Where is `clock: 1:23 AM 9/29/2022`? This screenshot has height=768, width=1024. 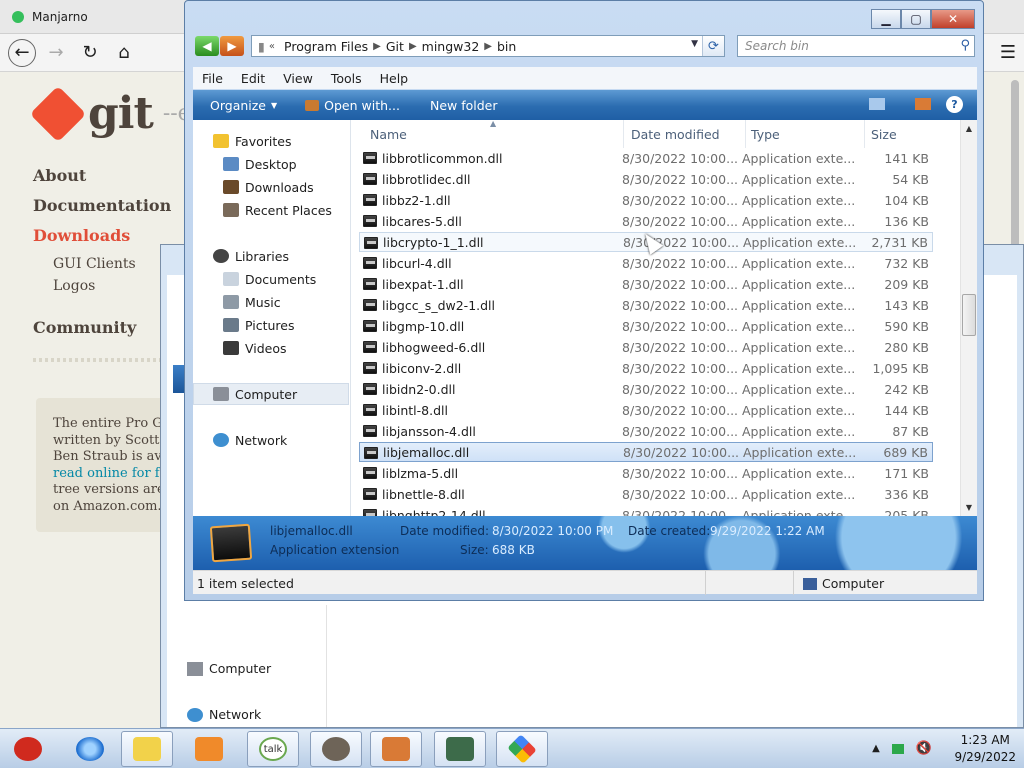
clock: 1:23 AM 9/29/2022 is located at coordinates (985, 749).